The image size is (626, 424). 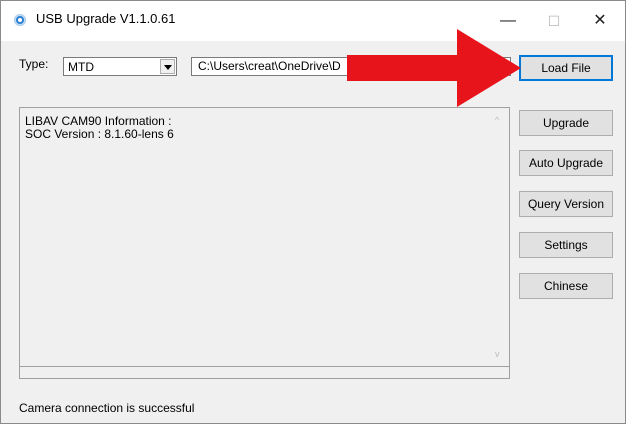 What do you see at coordinates (566, 204) in the screenshot?
I see `query-version-button: Query Version` at bounding box center [566, 204].